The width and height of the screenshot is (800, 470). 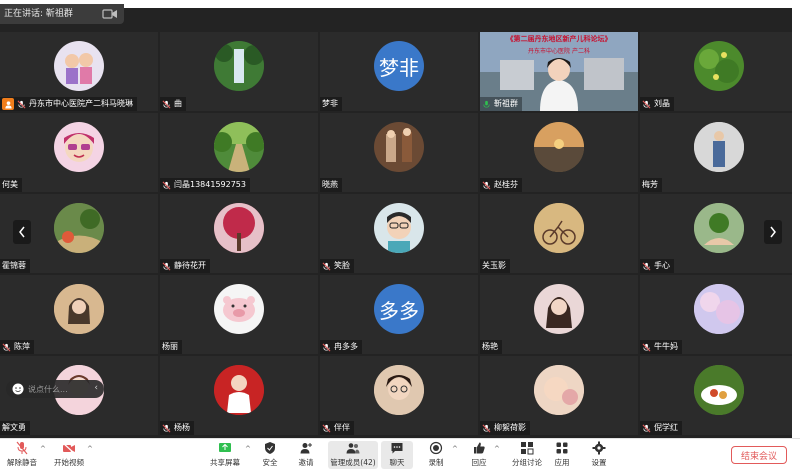 What do you see at coordinates (22, 232) in the screenshot?
I see `prev-page-button` at bounding box center [22, 232].